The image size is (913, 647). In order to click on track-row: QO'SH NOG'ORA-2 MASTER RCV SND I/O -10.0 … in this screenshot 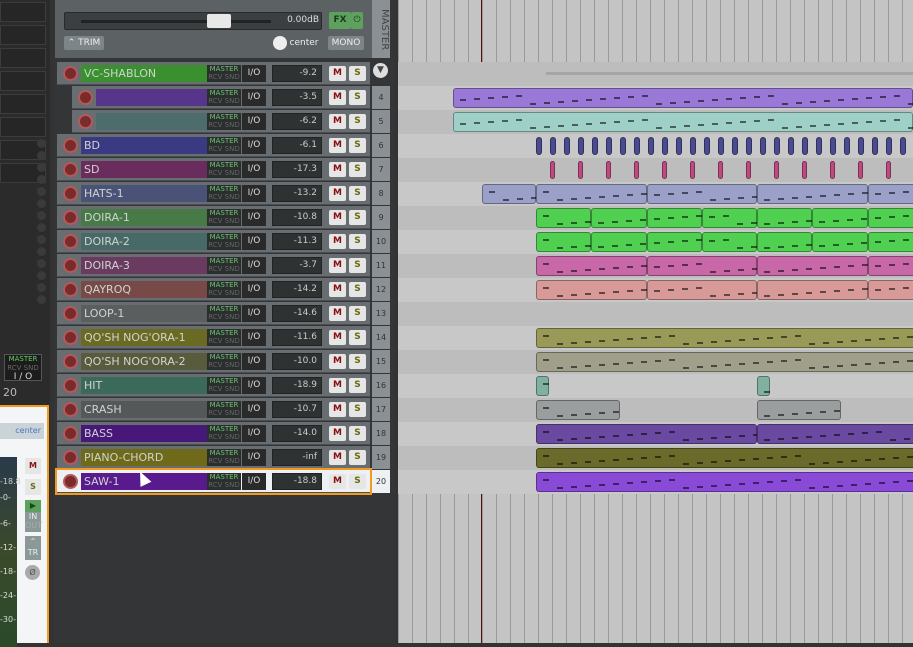, I will do `click(213, 361)`.